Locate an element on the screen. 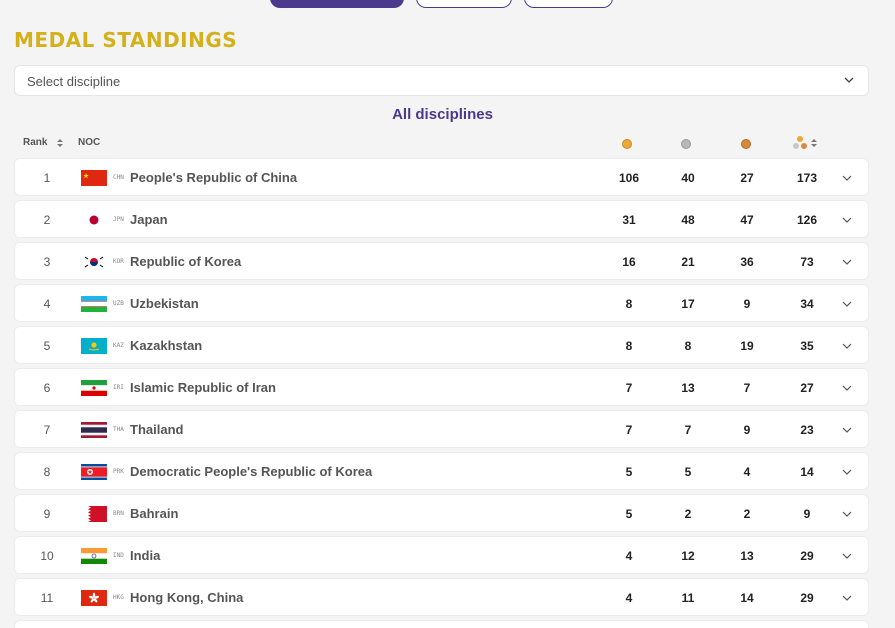  gold-count: 5 is located at coordinates (629, 514).